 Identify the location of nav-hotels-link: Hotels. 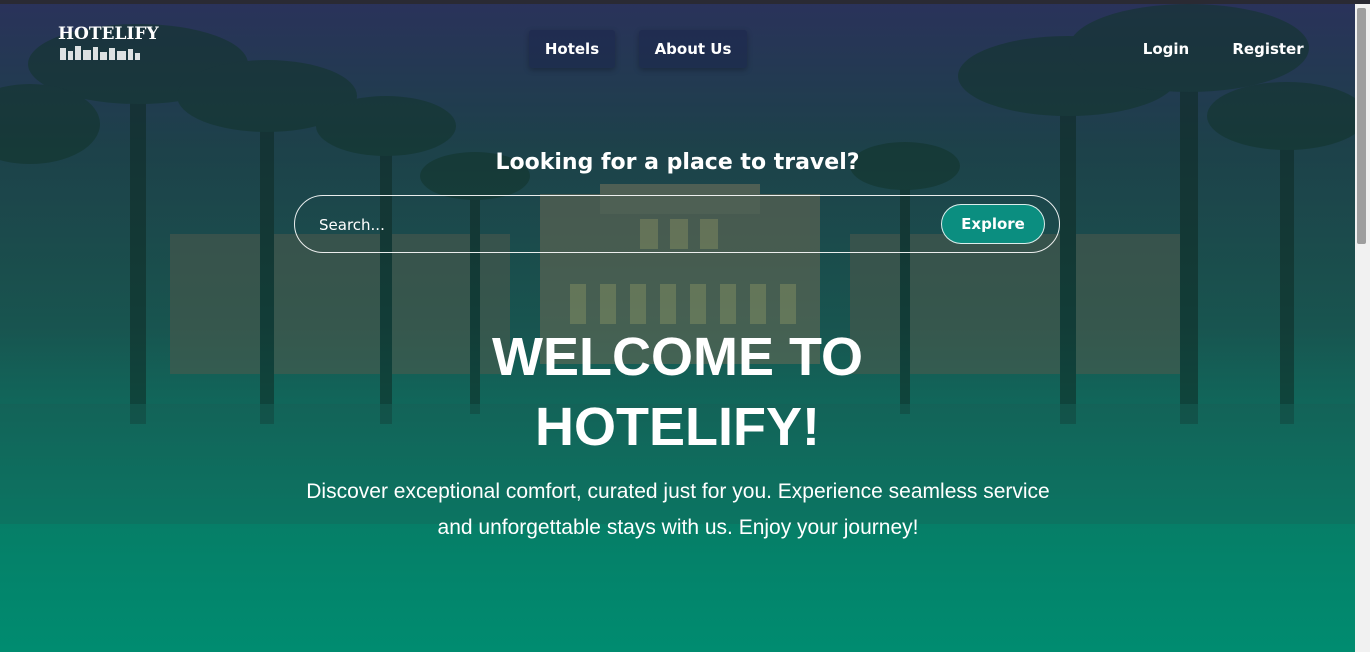
(572, 49).